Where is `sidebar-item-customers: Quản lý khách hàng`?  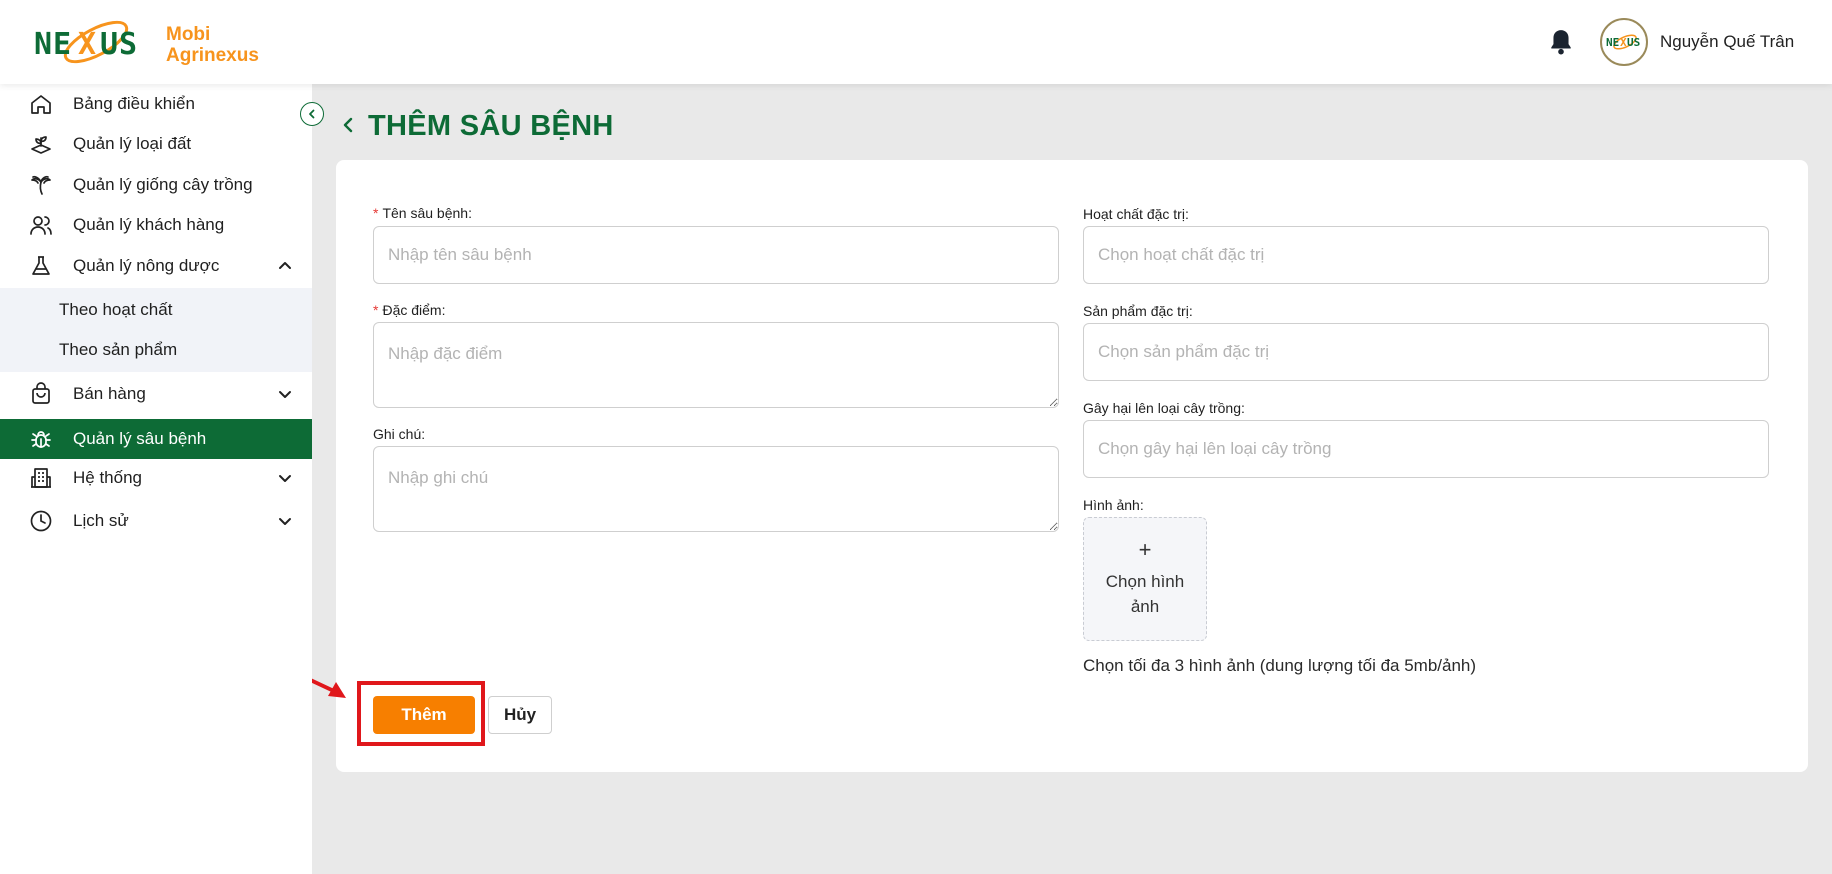
sidebar-item-customers: Quản lý khách hàng is located at coordinates (156, 225).